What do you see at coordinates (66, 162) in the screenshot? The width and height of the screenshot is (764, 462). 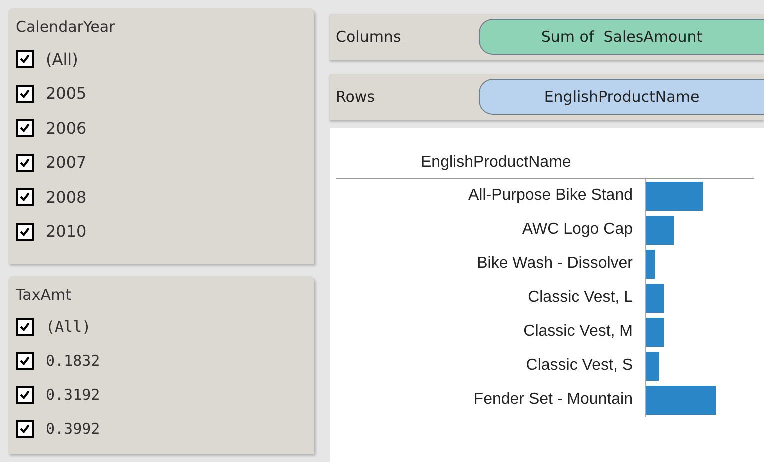 I see `filter-item-label: 2007` at bounding box center [66, 162].